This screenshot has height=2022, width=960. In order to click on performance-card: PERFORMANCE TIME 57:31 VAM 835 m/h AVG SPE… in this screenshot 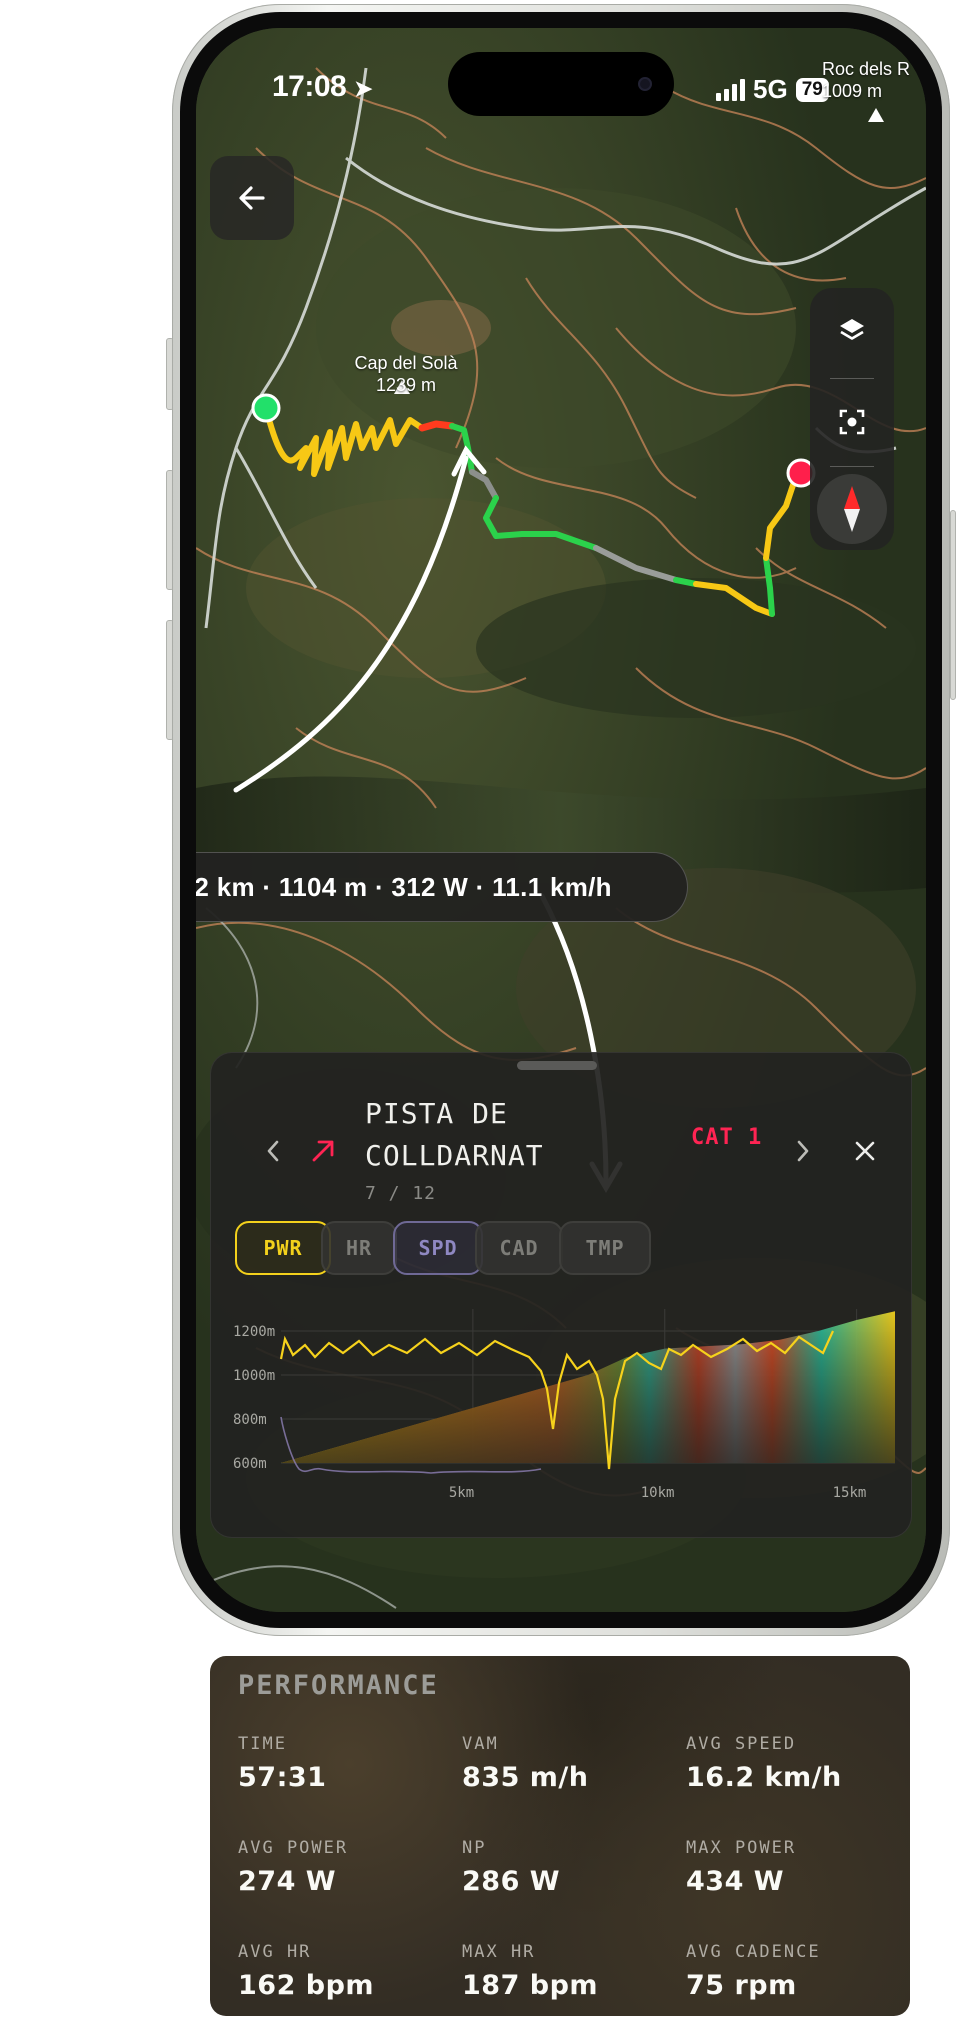, I will do `click(560, 1836)`.